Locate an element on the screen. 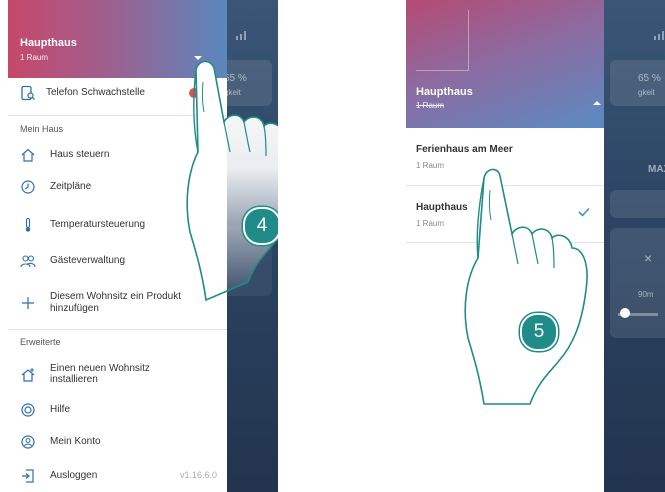 The image size is (665, 492). menu-item-new-residence: Einen neuen Wohnsitz installieren is located at coordinates (117, 375).